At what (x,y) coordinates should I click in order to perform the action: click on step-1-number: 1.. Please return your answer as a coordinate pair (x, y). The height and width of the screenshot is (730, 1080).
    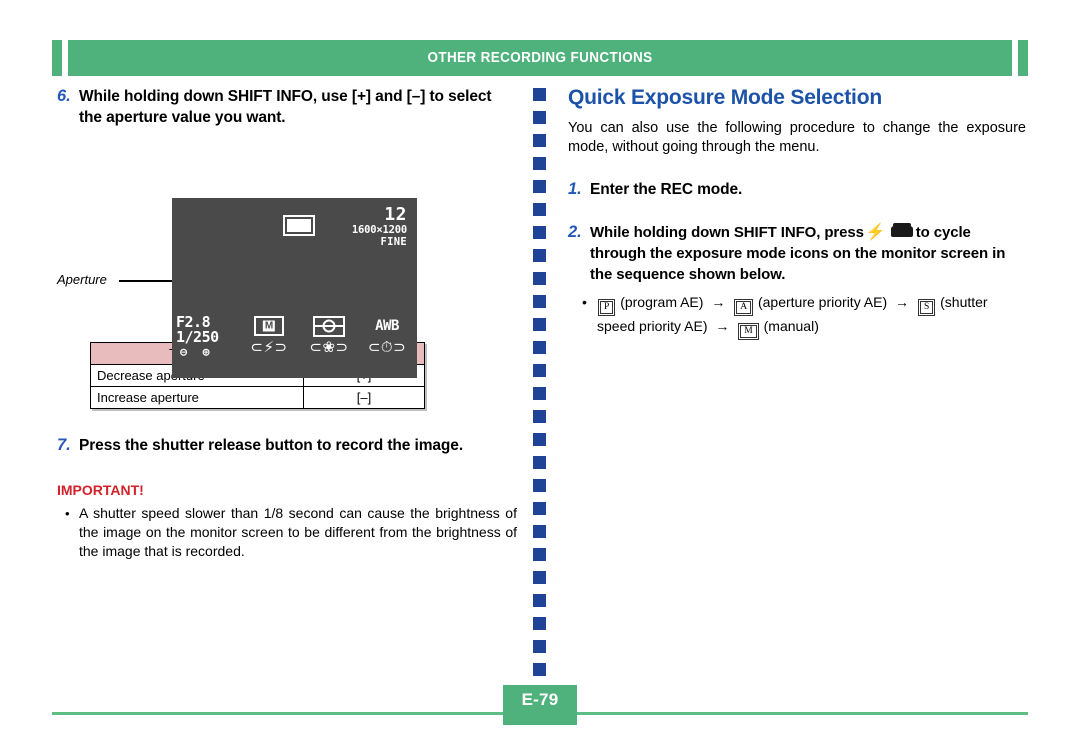
    Looking at the image, I should click on (575, 189).